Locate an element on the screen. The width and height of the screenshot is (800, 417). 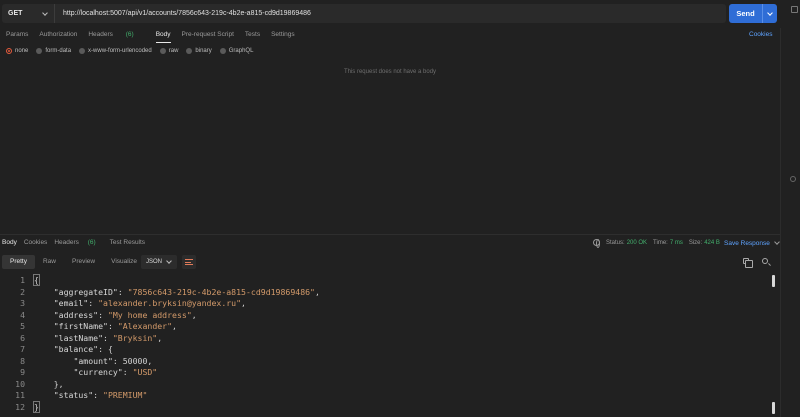
tab-settings: Settings is located at coordinates (283, 34).